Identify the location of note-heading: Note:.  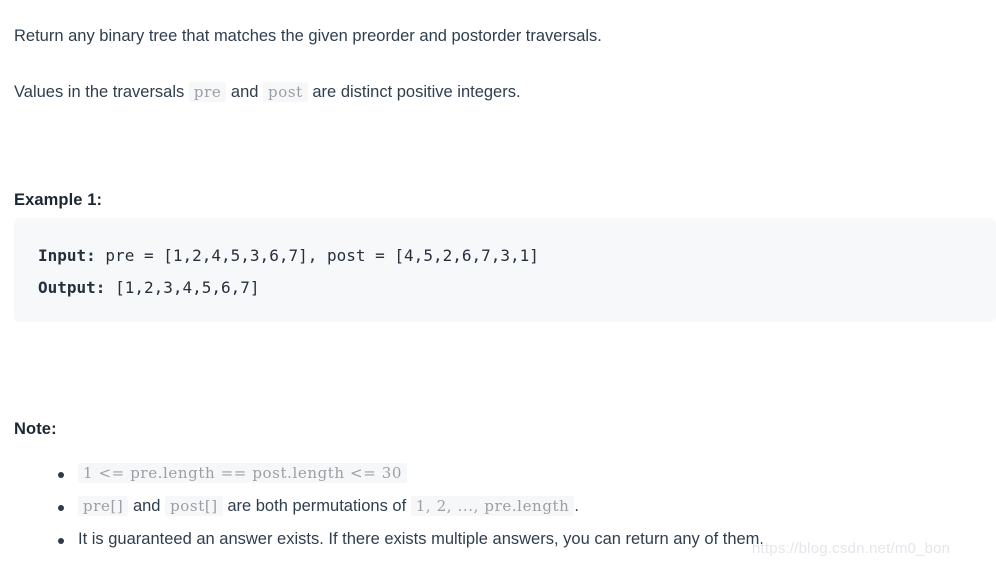
(35, 428).